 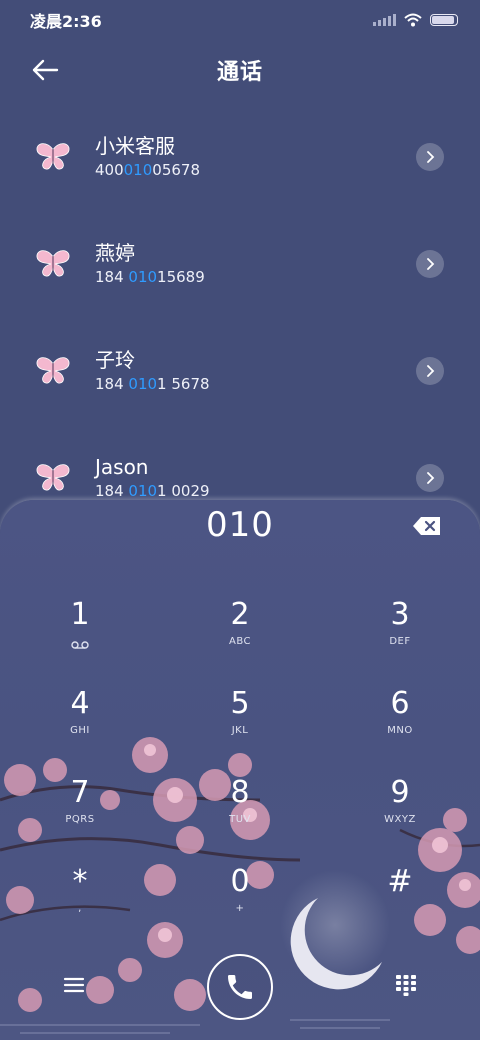 I want to click on contact-number: 184 0101 5678, so click(x=152, y=384).